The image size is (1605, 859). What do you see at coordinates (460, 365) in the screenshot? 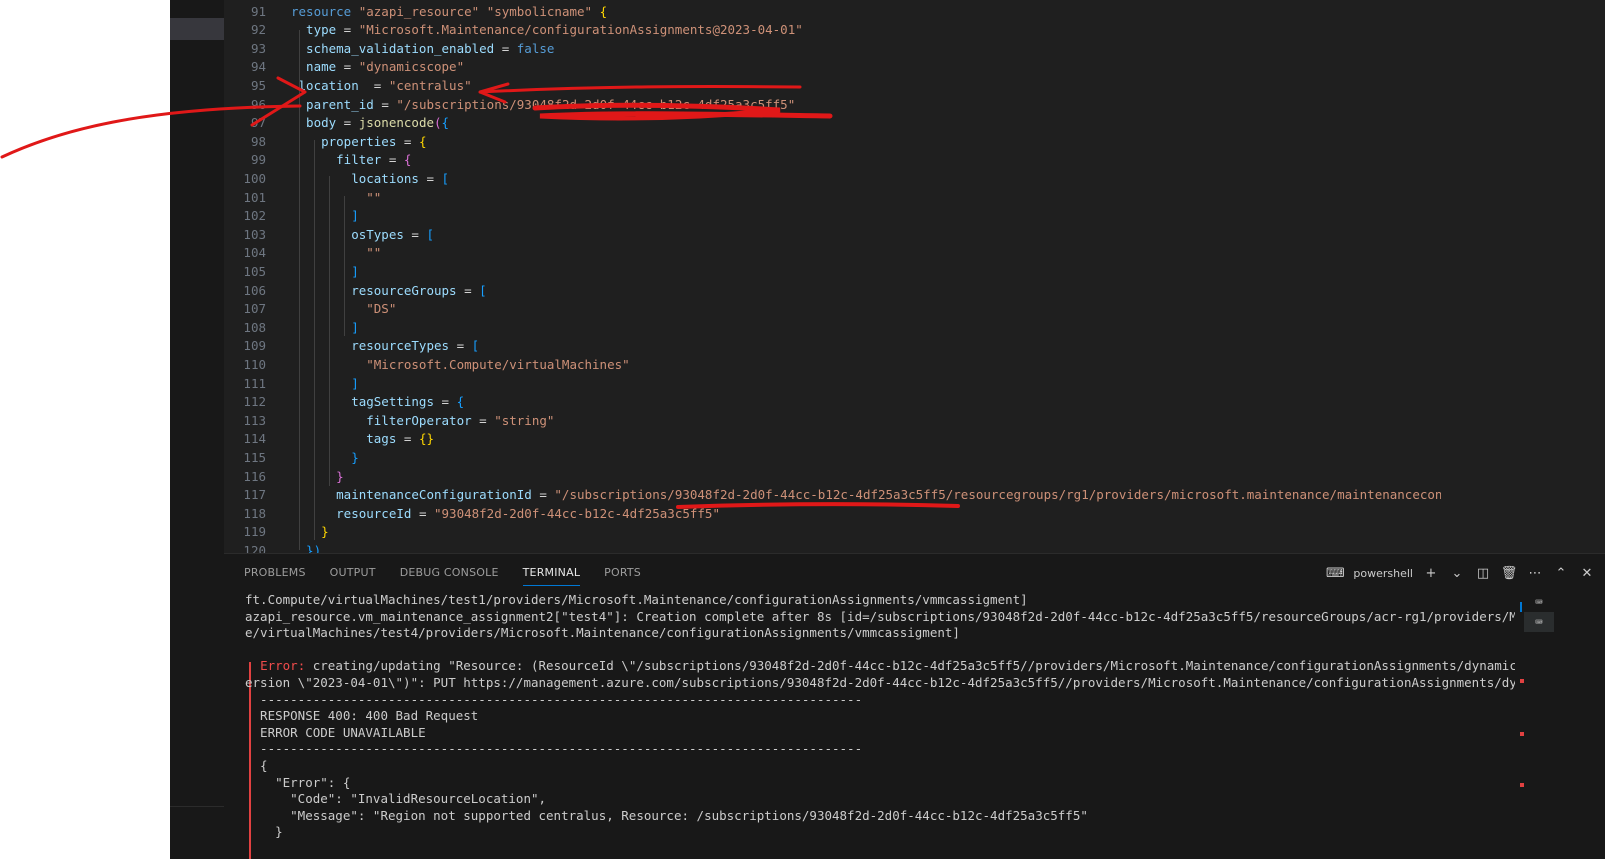
I see `code-line: "Microsoft.Compute/virtualMachines"` at bounding box center [460, 365].